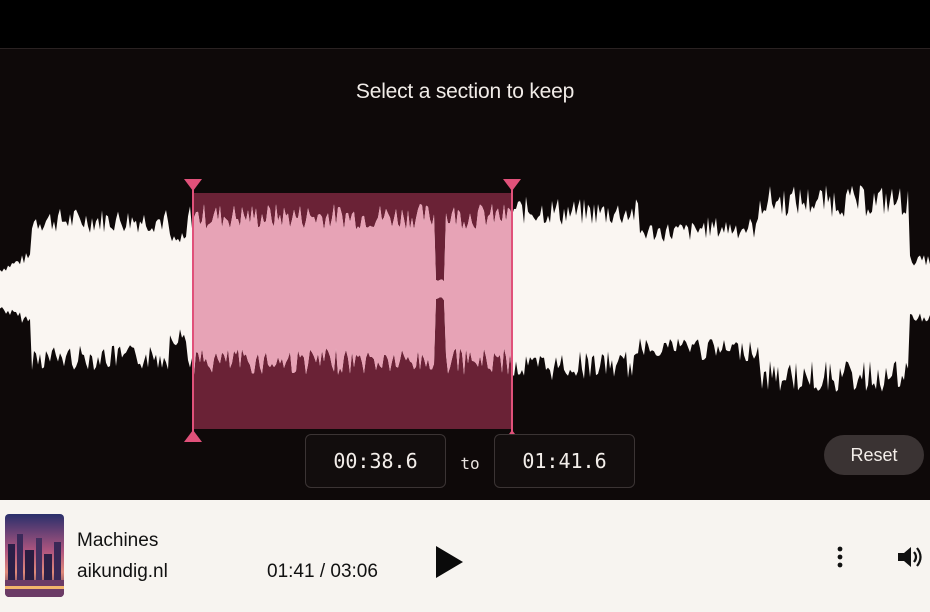 This screenshot has height=612, width=930. Describe the element at coordinates (564, 461) in the screenshot. I see `end-time-field: 01:41.6` at that location.